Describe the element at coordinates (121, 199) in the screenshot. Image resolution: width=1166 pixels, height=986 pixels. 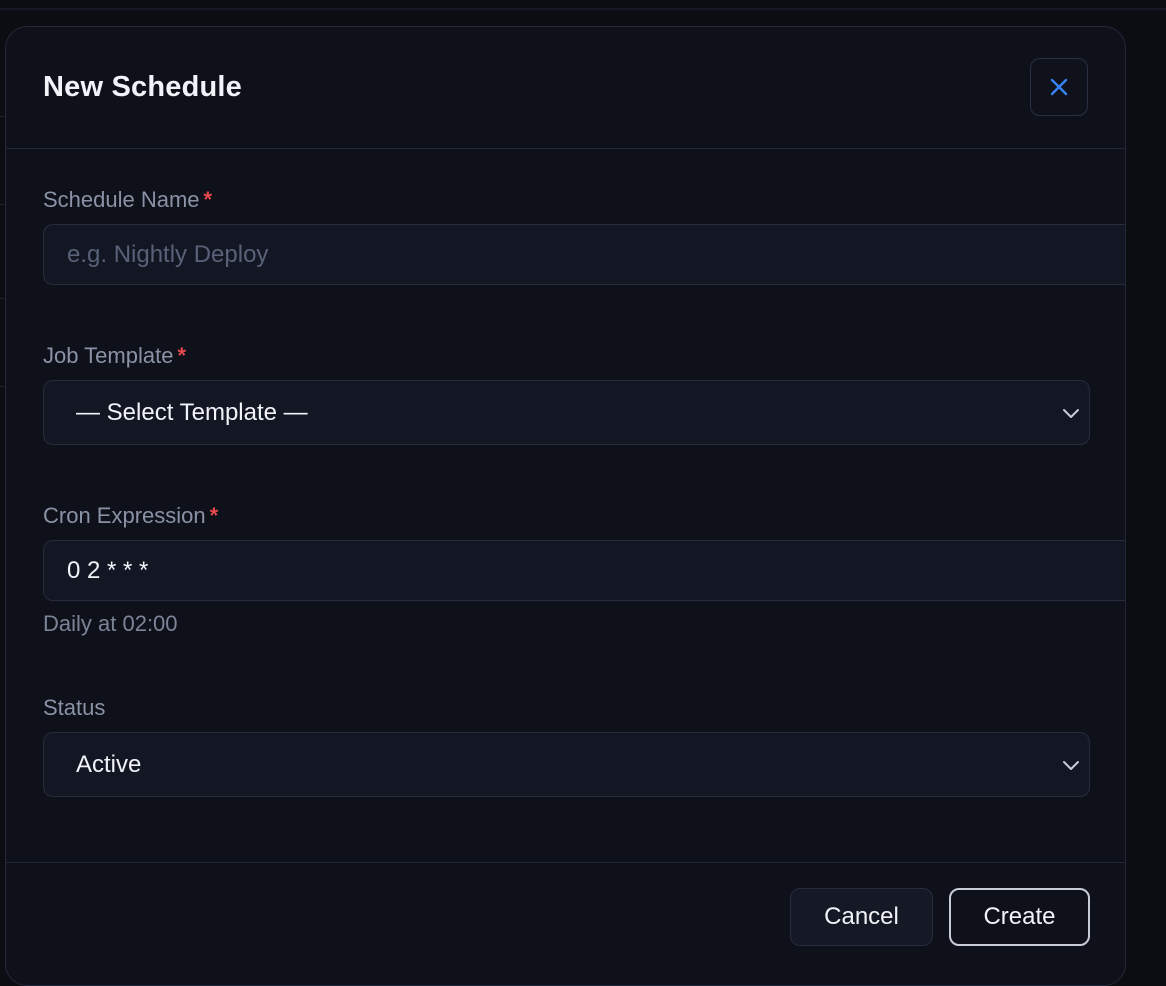
I see `schedule-name-label-text: Schedule Name` at that location.